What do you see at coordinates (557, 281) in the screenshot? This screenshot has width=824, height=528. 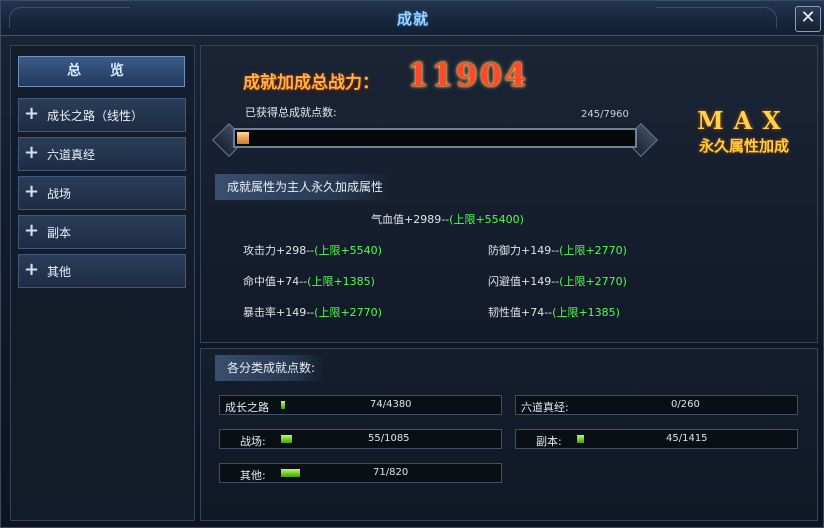 I see `attr-dodge: 闪避值+149--(上限+2770)` at bounding box center [557, 281].